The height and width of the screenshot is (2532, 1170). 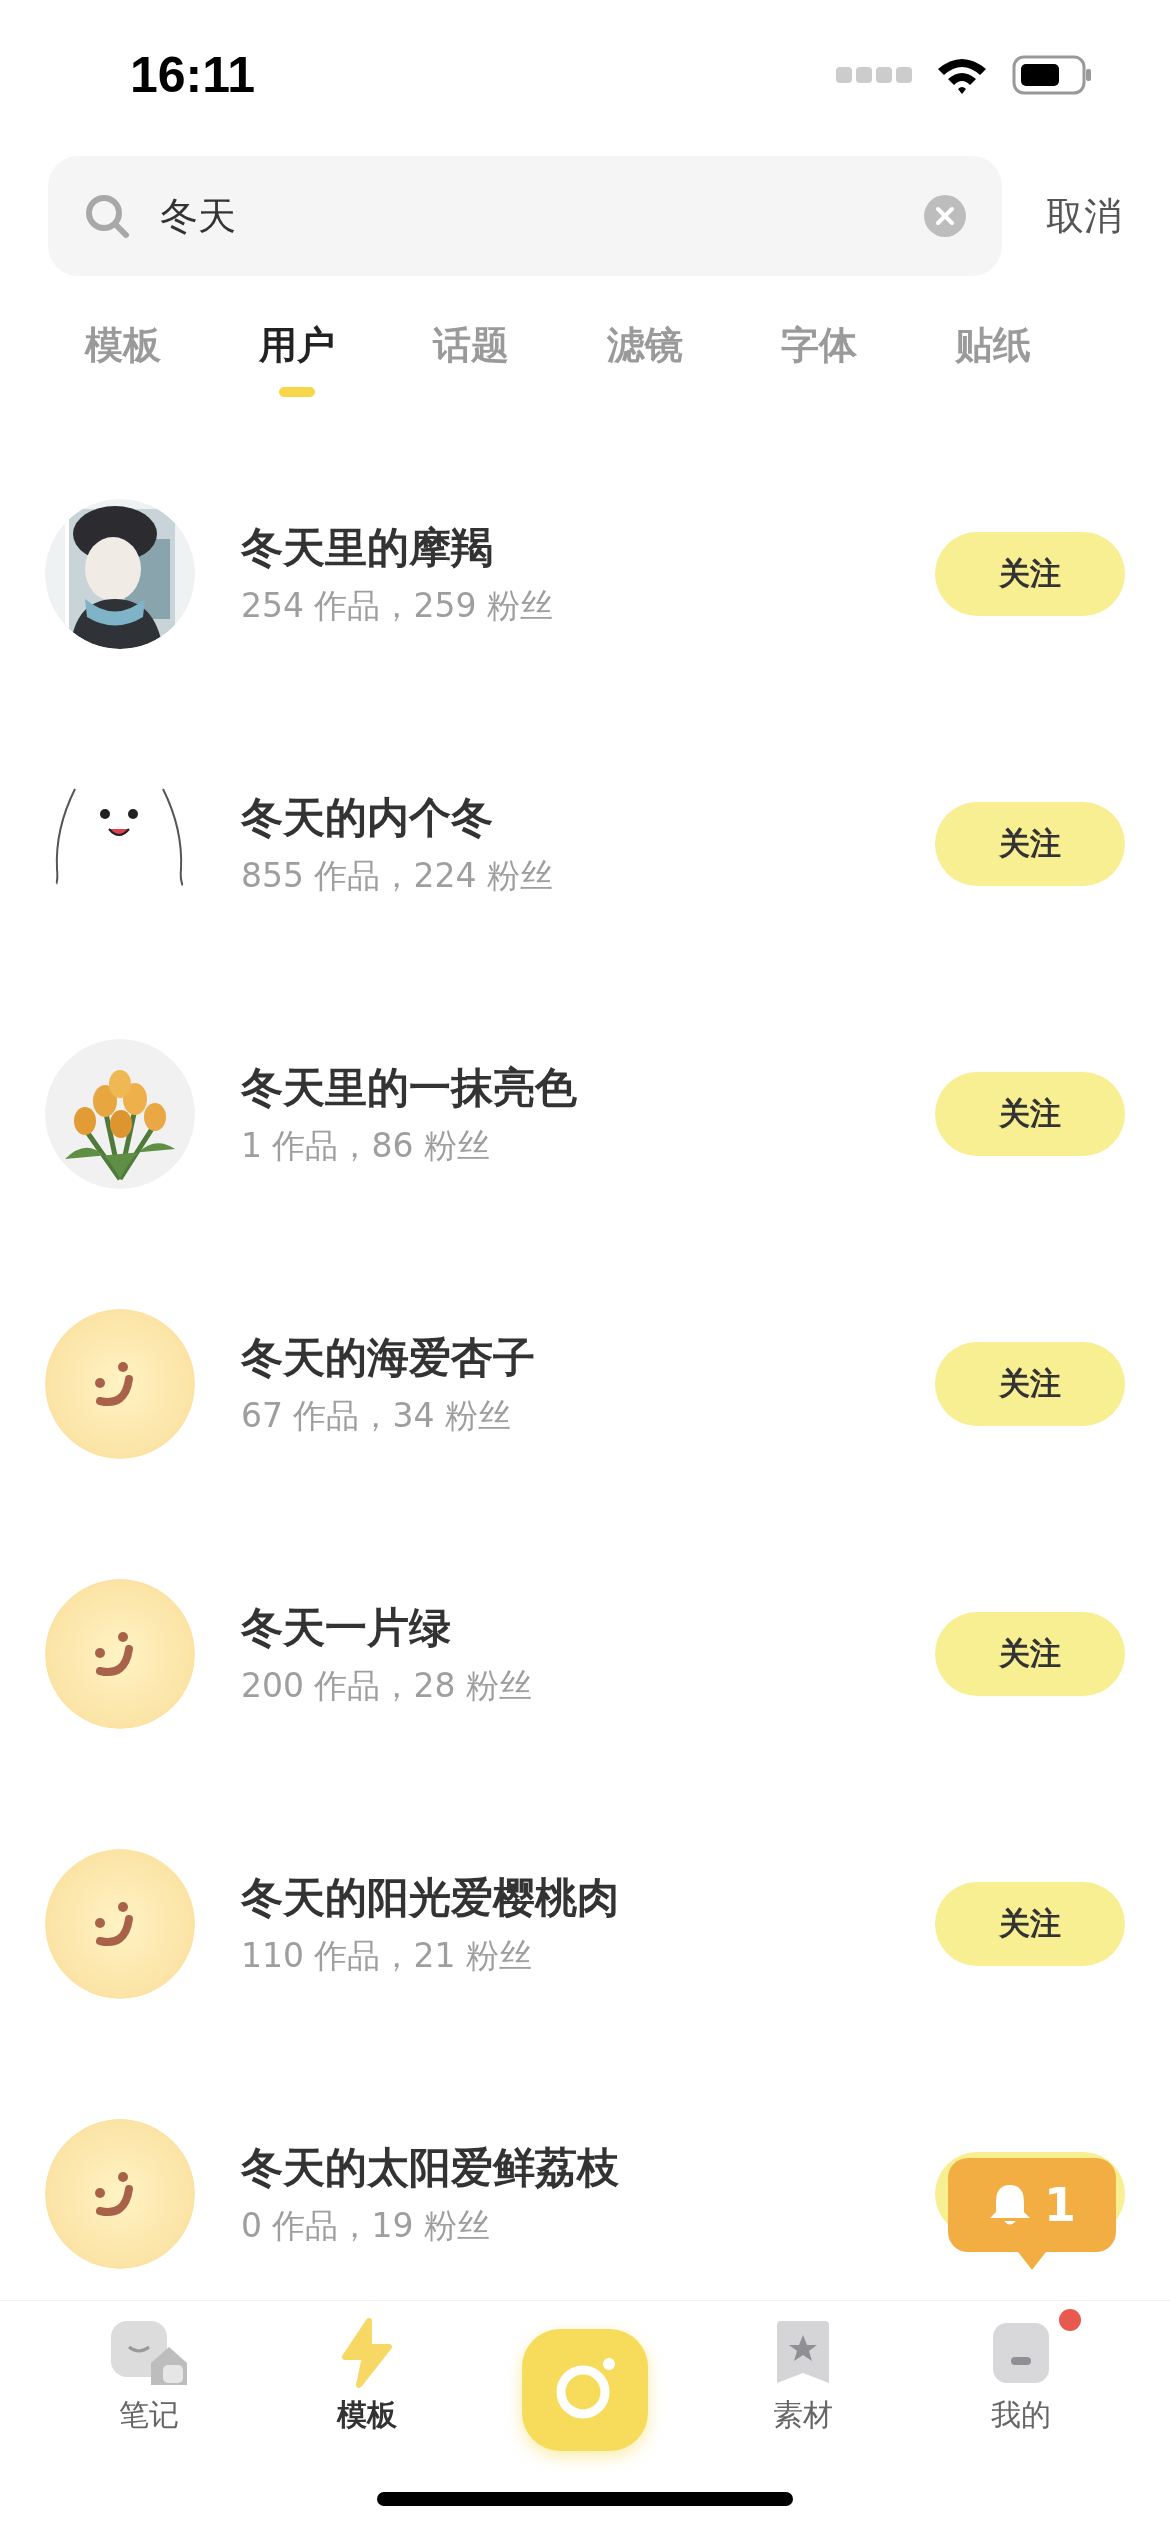 I want to click on search-bar: 冬天, so click(x=525, y=216).